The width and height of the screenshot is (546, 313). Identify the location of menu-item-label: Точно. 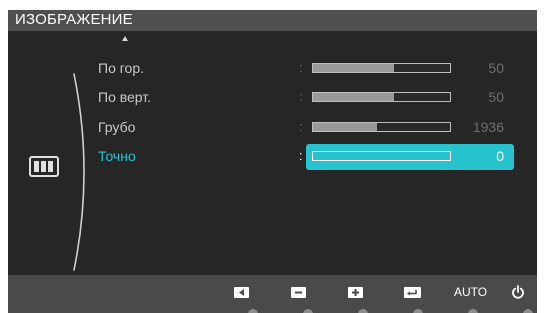
(117, 156).